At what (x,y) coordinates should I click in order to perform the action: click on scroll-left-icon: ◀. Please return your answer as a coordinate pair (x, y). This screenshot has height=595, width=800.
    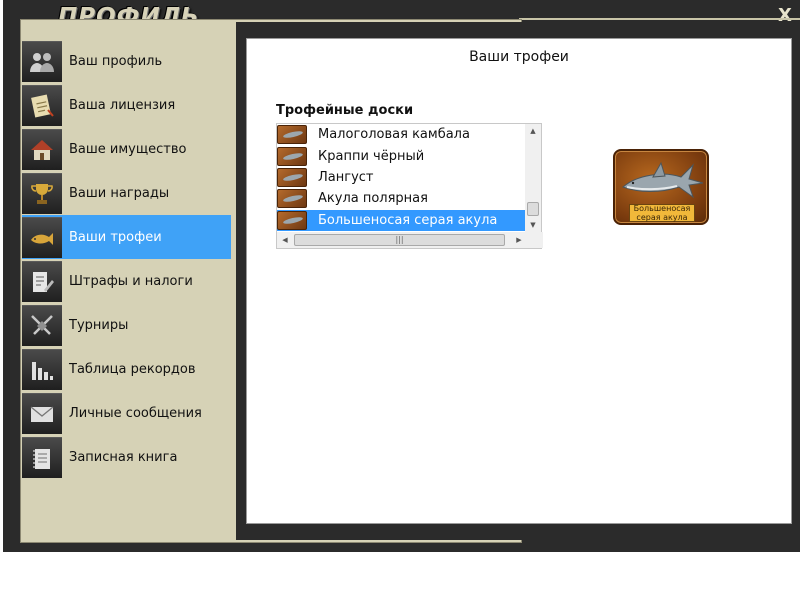
    Looking at the image, I should click on (285, 240).